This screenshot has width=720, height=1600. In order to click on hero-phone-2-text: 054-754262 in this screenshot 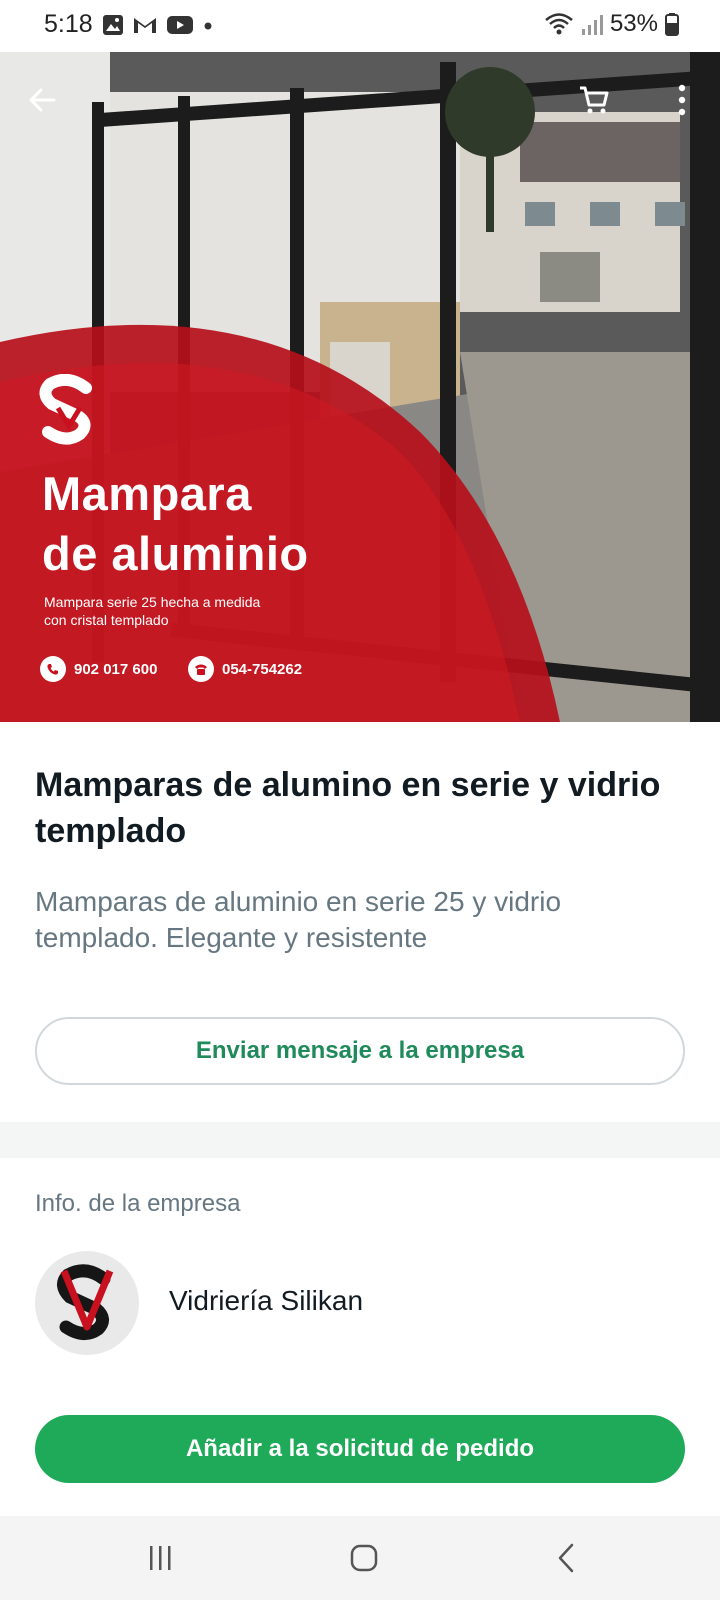, I will do `click(262, 669)`.